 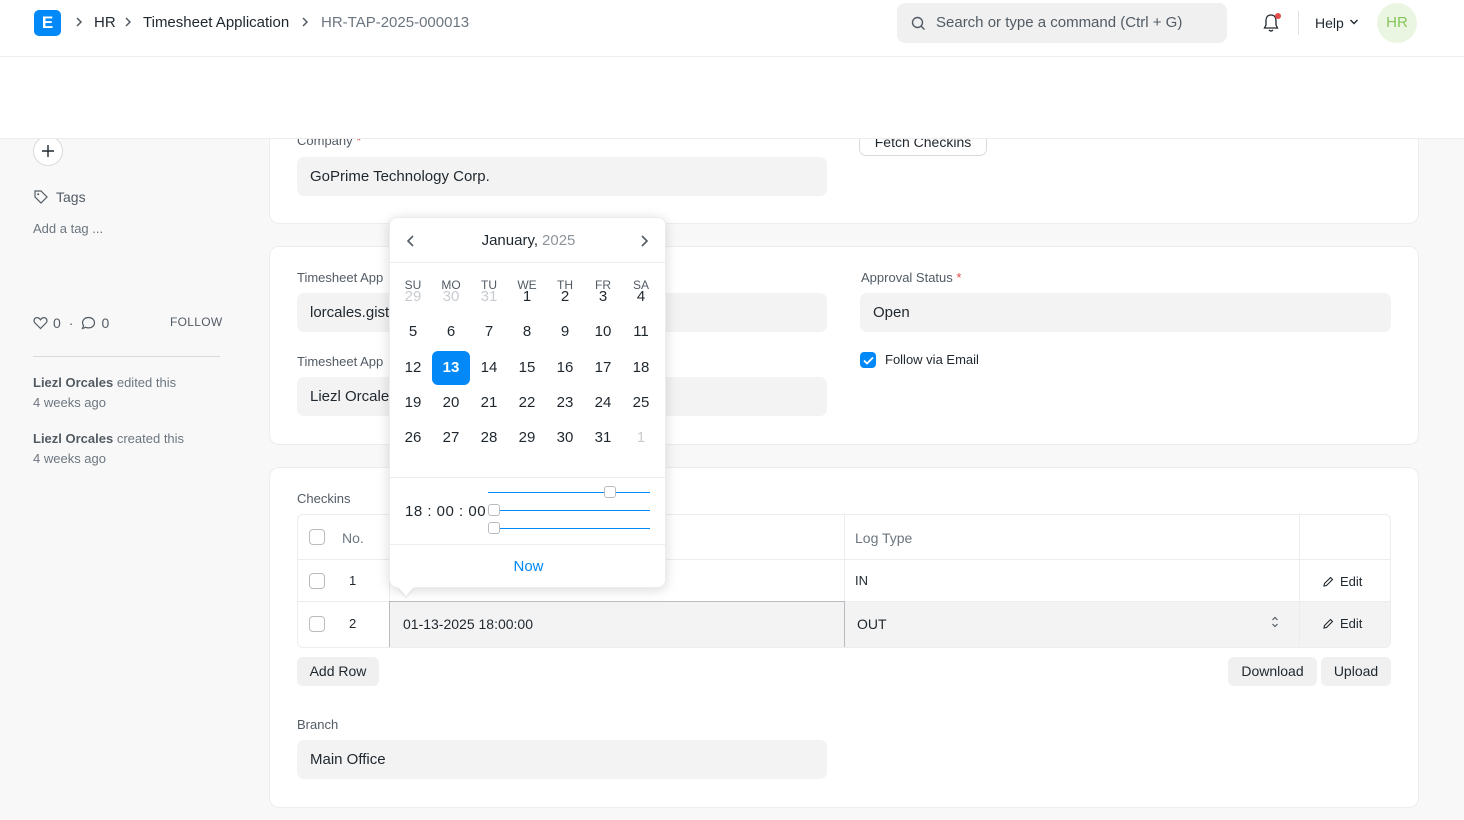 What do you see at coordinates (88, 323) in the screenshot?
I see `comment-icon` at bounding box center [88, 323].